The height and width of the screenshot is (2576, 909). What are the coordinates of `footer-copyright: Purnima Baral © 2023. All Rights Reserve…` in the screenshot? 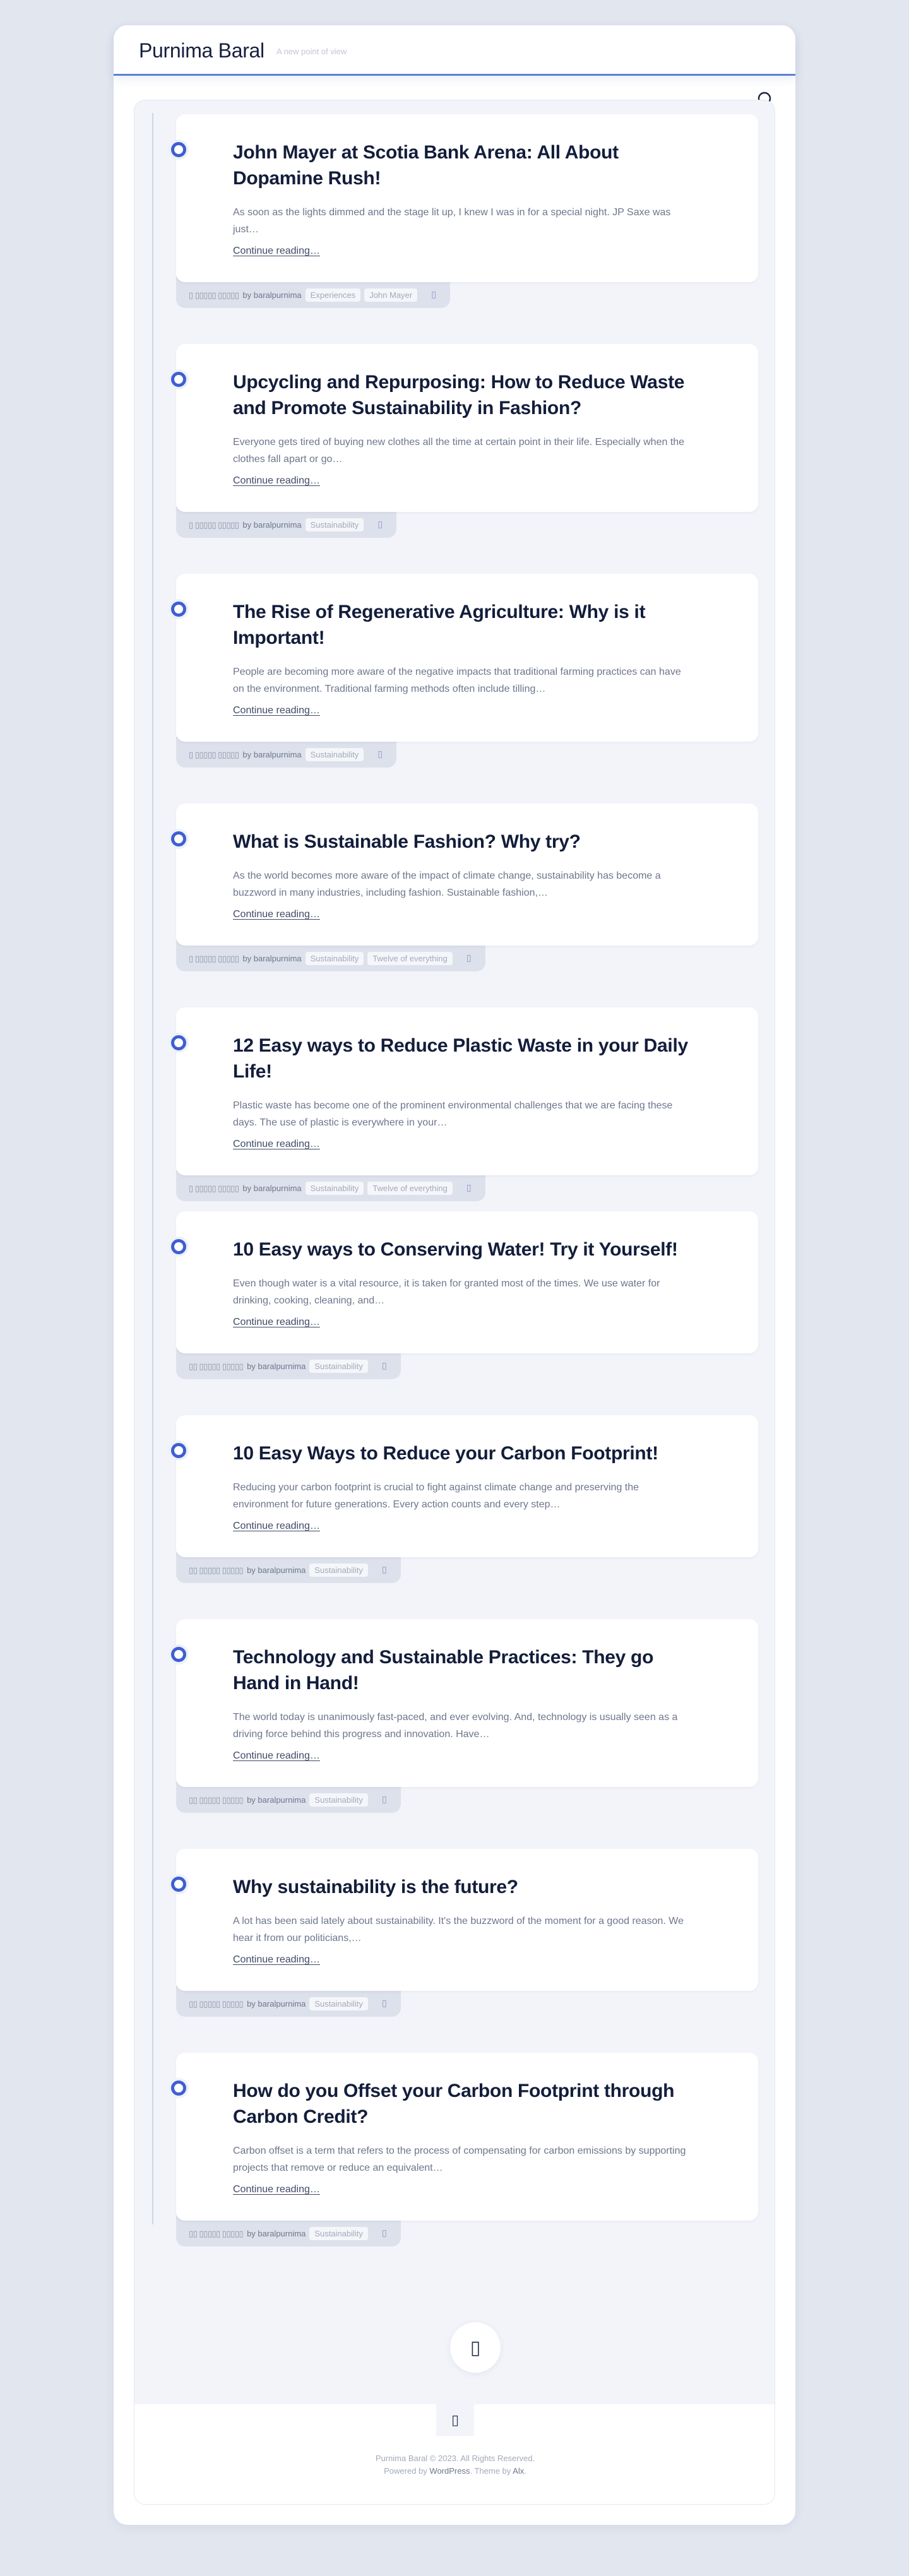 It's located at (455, 2459).